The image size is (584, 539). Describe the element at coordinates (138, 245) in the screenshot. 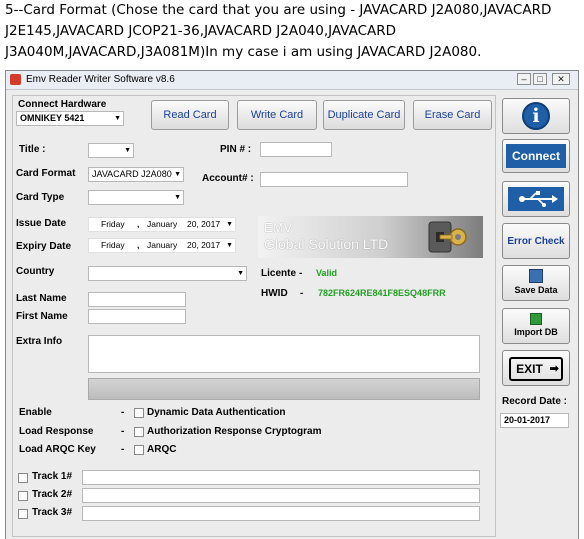

I see `expiry-sep: ,` at that location.